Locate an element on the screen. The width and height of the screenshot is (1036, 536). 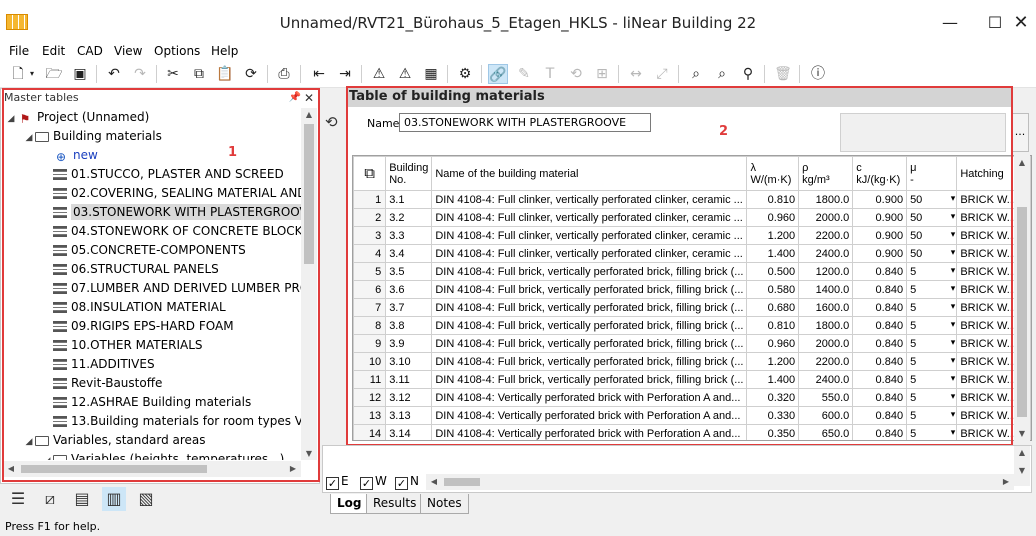
scroll-up-icon: ▲ is located at coordinates (1022, 452).